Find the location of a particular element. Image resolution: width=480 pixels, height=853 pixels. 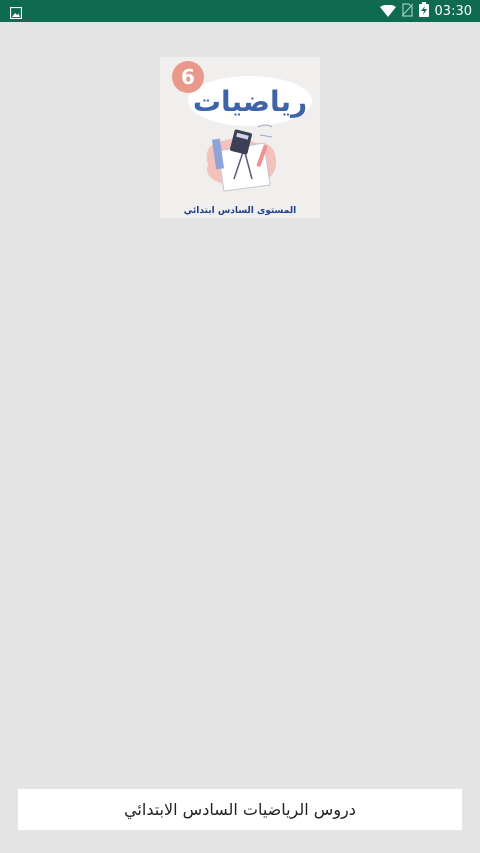

banner-label: دروس الرياضيات السادس الابتدائي is located at coordinates (240, 809).